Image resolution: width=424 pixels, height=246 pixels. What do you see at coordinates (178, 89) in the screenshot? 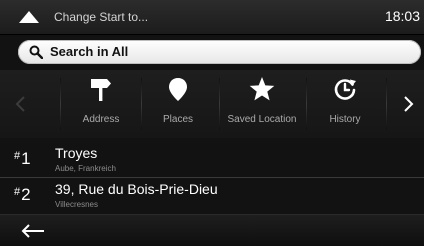
I see `place-pin-icon` at bounding box center [178, 89].